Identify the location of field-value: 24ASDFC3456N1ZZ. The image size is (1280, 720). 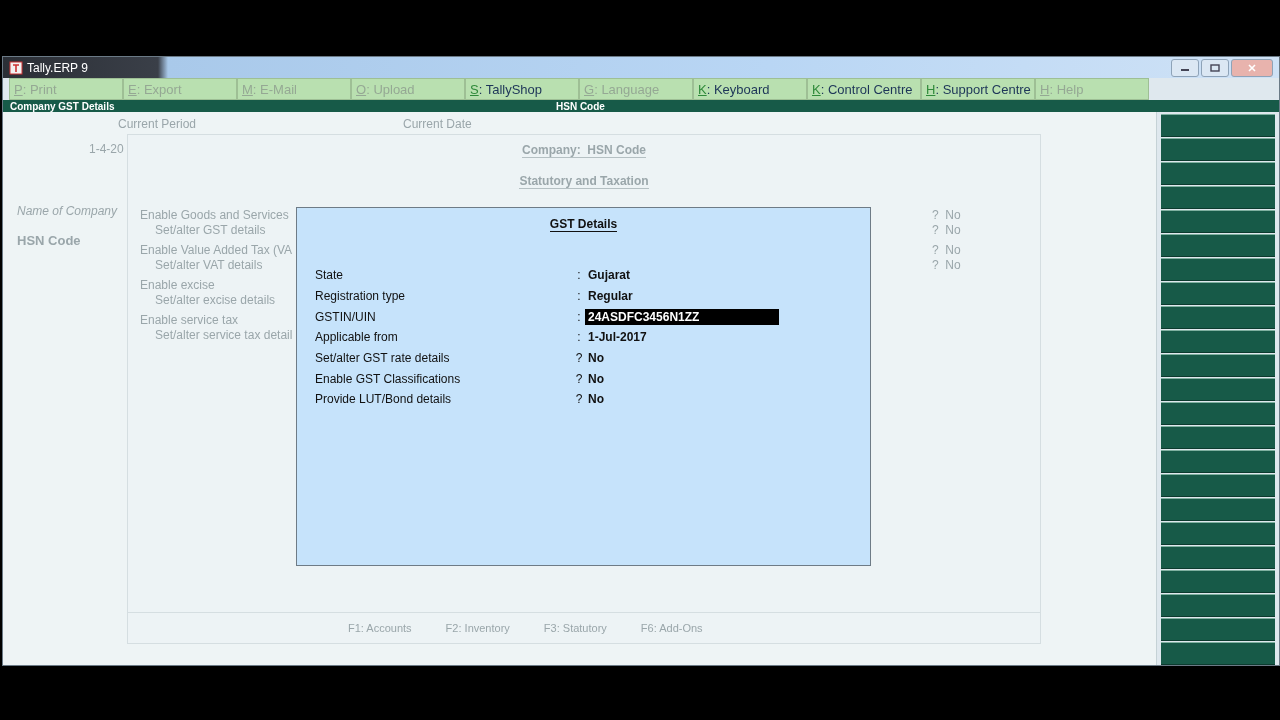
(682, 316).